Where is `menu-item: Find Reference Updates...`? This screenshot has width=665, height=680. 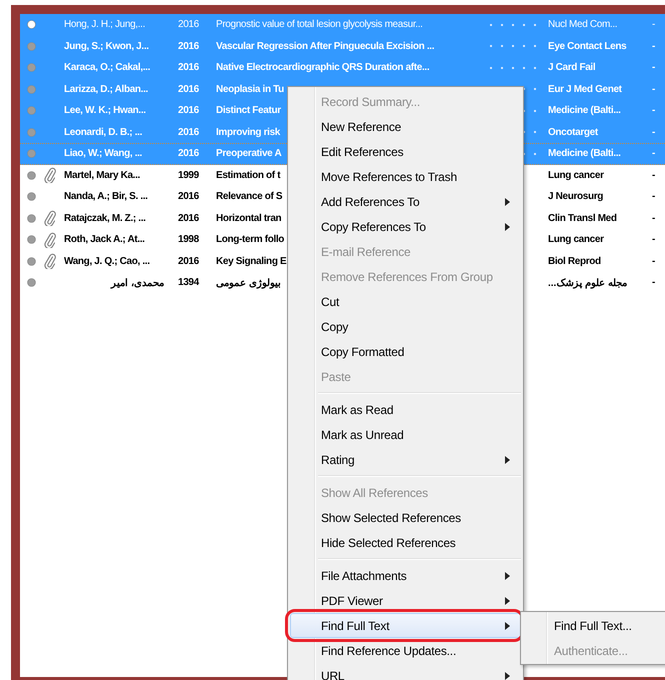
menu-item: Find Reference Updates... is located at coordinates (405, 650).